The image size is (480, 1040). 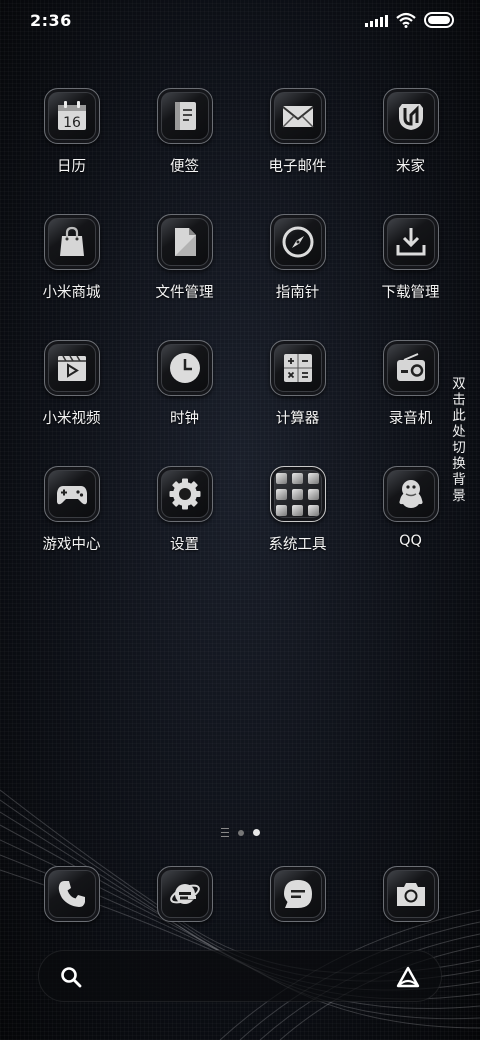 I want to click on app-label: 电子邮件, so click(x=297, y=167).